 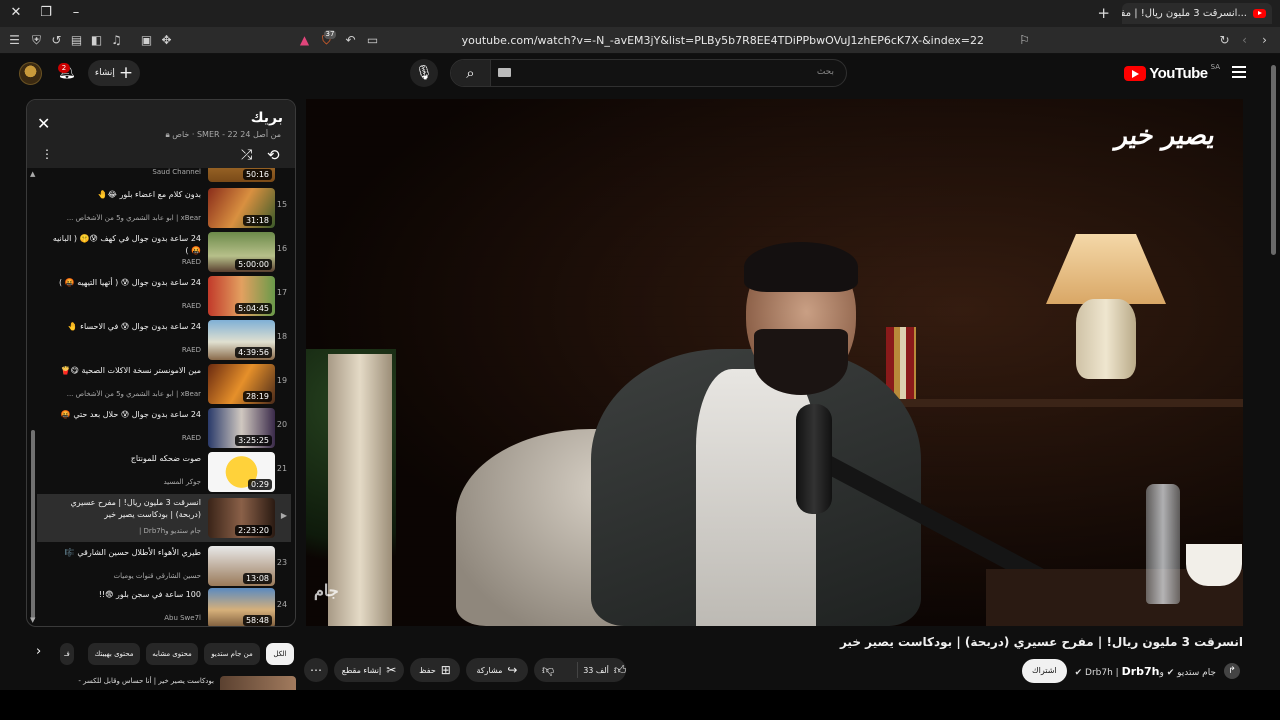 What do you see at coordinates (96, 40) in the screenshot?
I see `sidebar-icon: ◧` at bounding box center [96, 40].